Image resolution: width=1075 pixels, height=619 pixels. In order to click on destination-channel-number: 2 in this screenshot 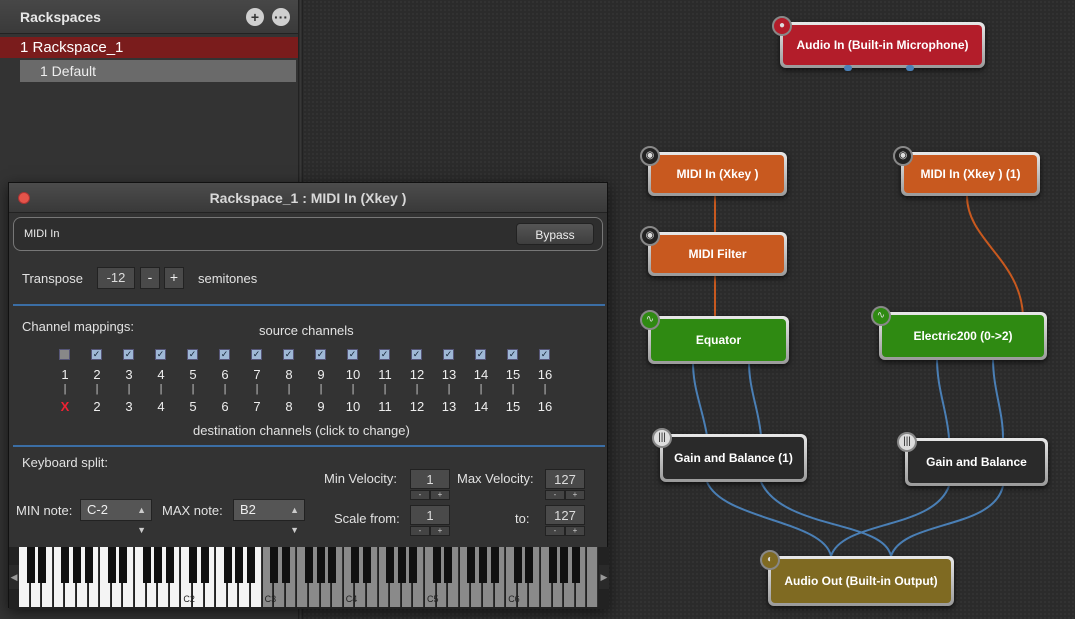, I will do `click(97, 406)`.